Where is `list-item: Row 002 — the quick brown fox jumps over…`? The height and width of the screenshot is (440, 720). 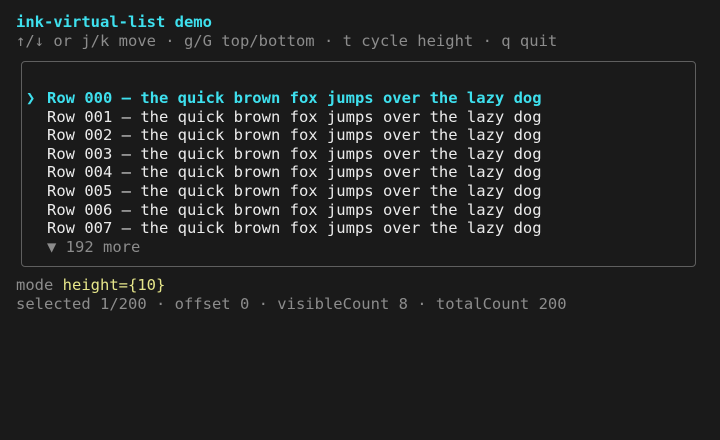 list-item: Row 002 — the quick brown fox jumps over… is located at coordinates (284, 135).